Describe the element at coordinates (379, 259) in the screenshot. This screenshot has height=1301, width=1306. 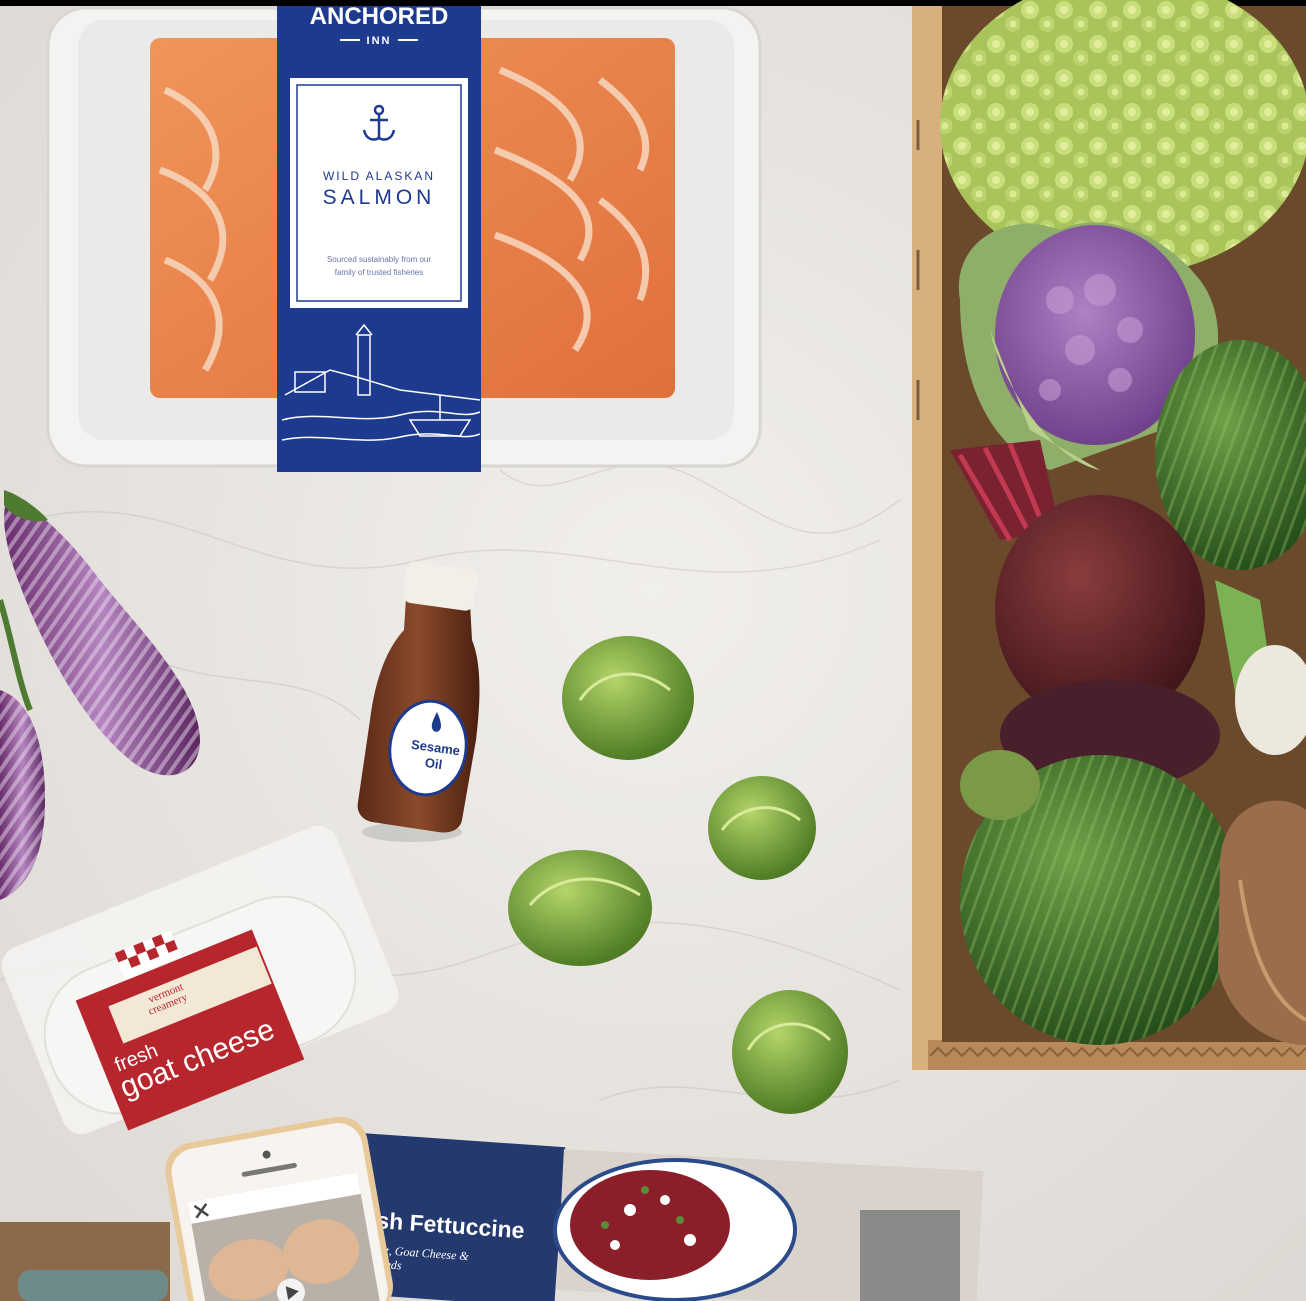
I see `salmon-desc-line1: Sourced sustainably from our` at that location.